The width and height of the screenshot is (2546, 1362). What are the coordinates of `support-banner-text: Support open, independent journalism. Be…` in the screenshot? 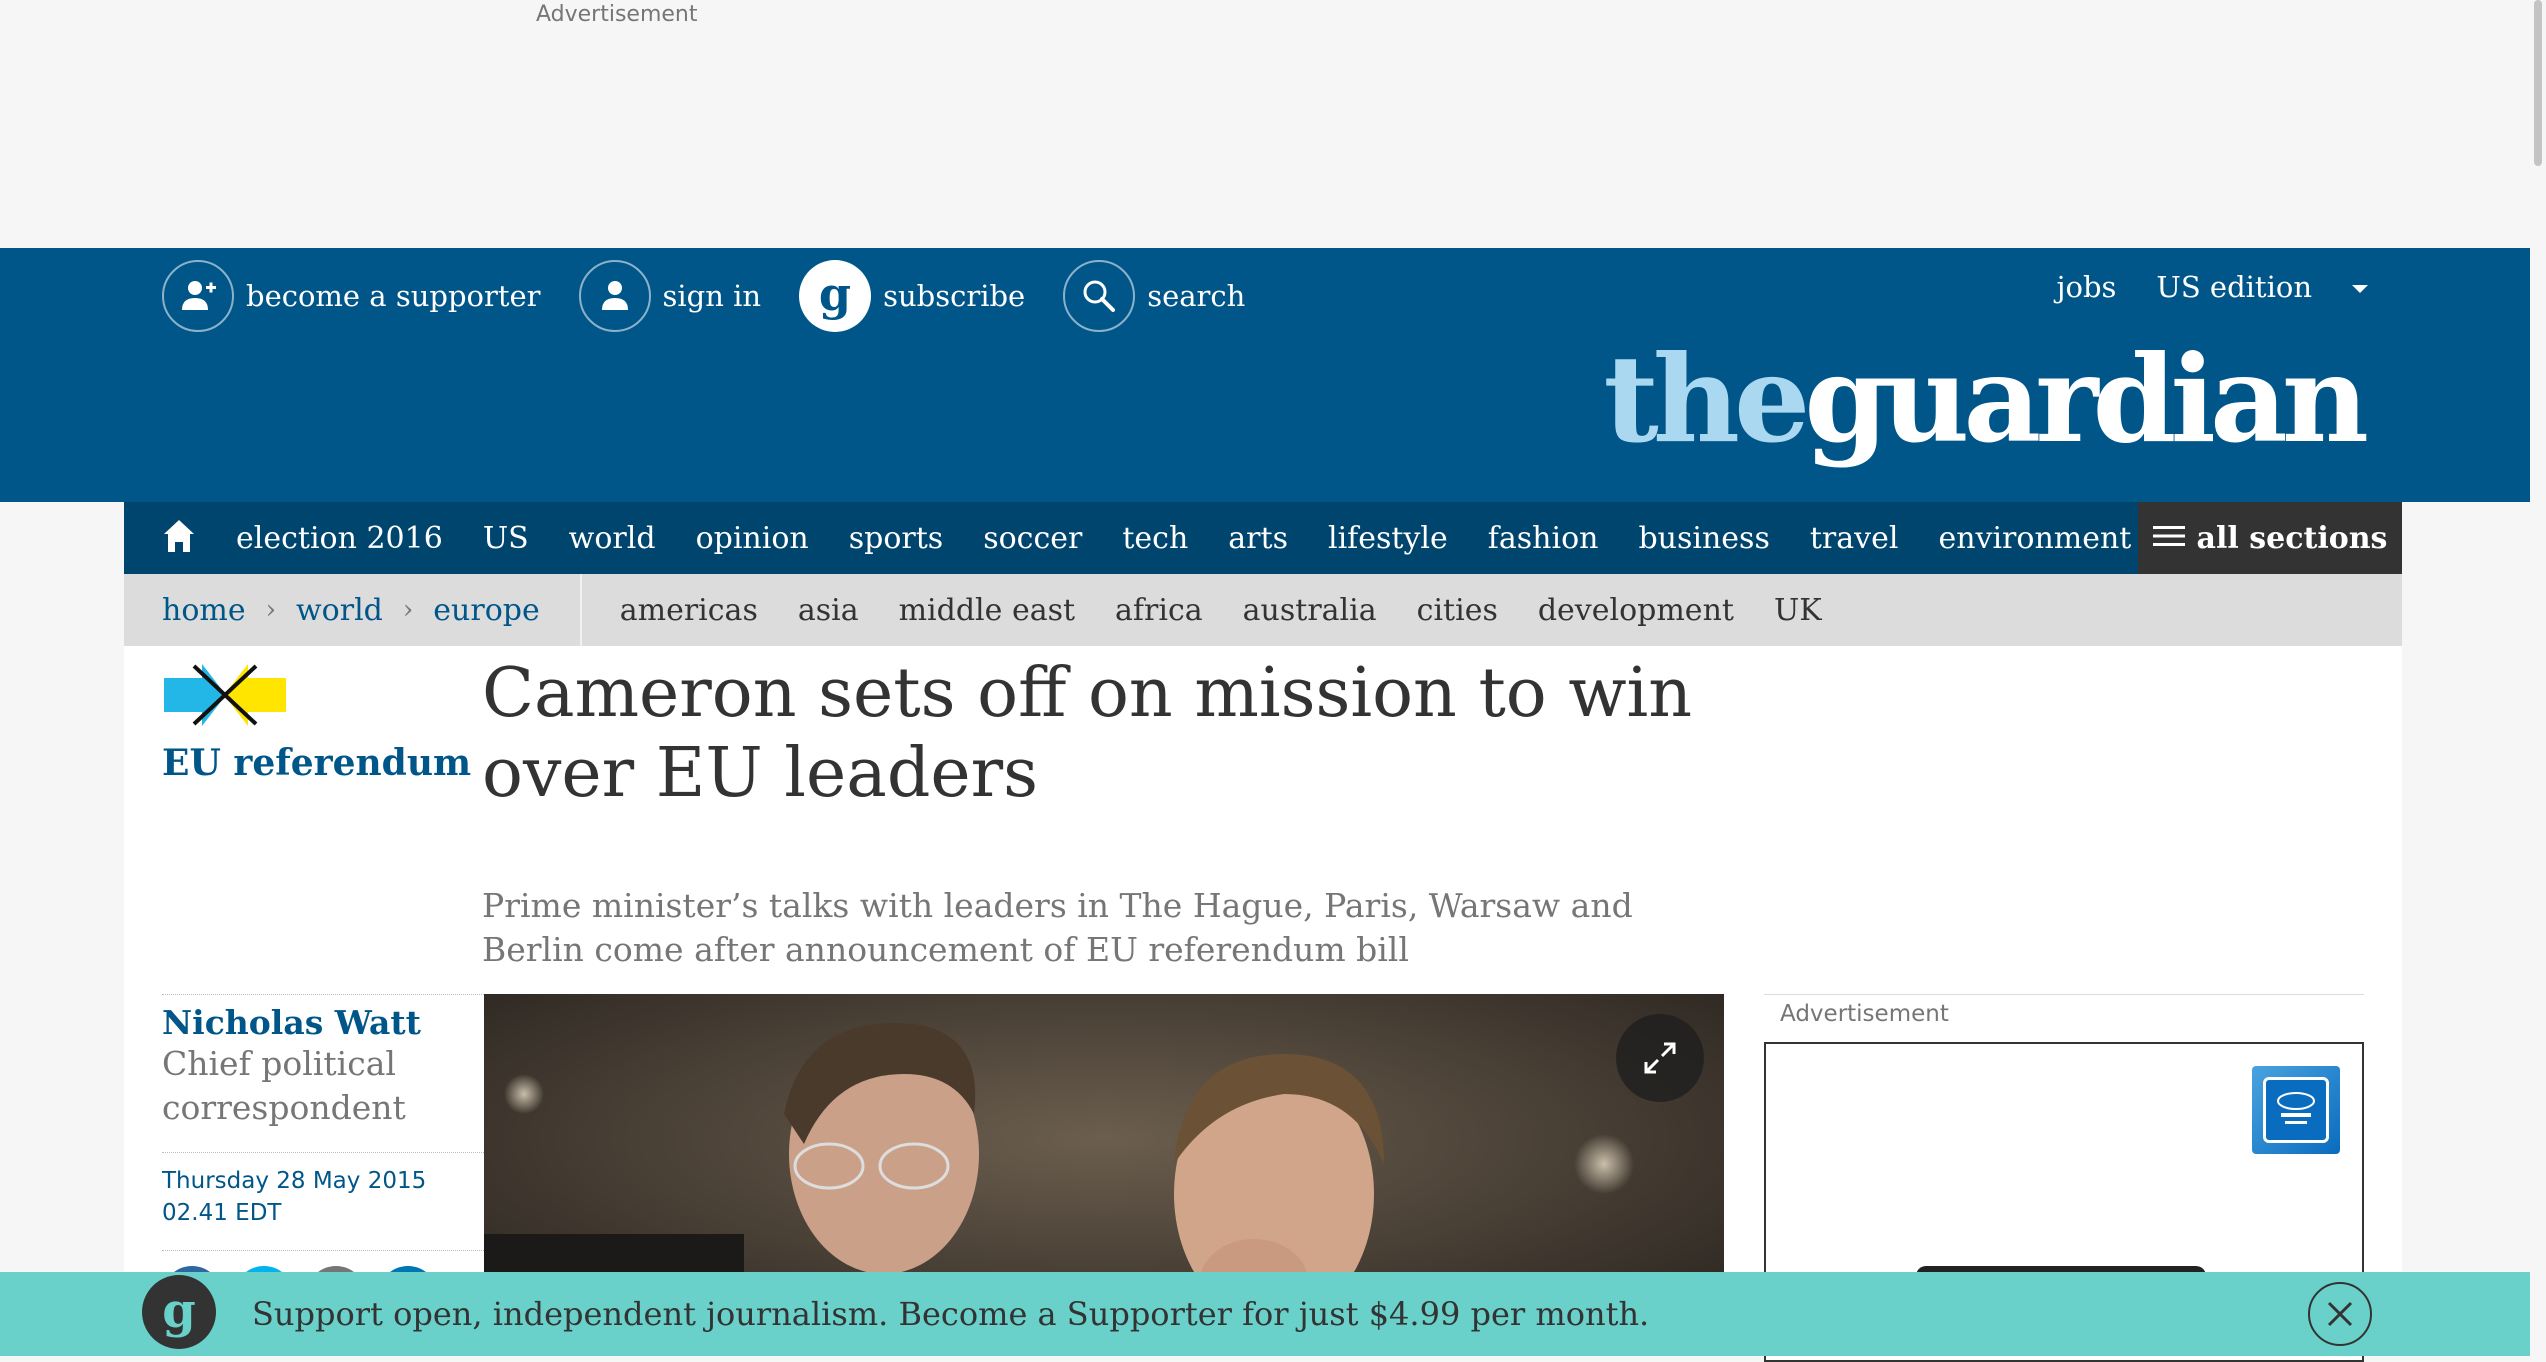 It's located at (950, 1314).